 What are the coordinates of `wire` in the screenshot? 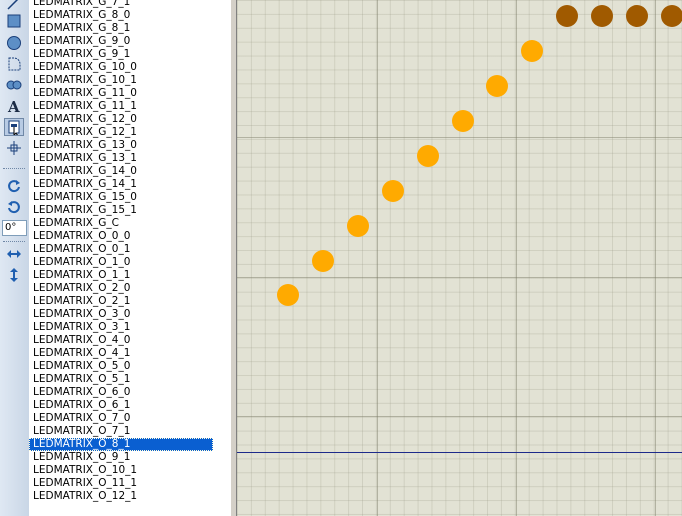 It's located at (459, 452).